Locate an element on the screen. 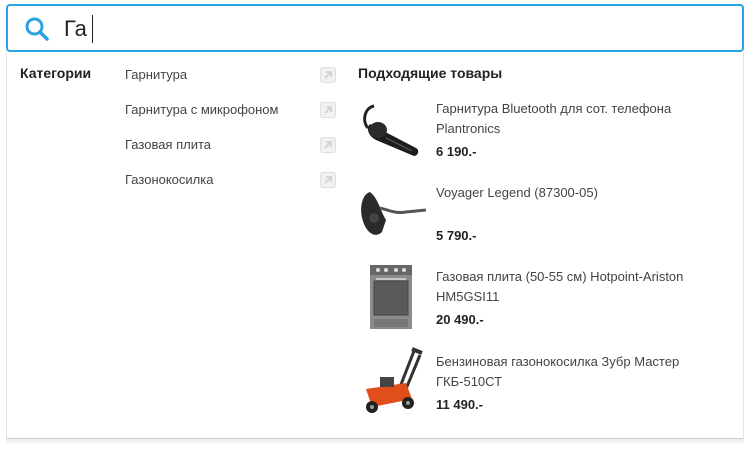  product-price: 5 790.- is located at coordinates (456, 235).